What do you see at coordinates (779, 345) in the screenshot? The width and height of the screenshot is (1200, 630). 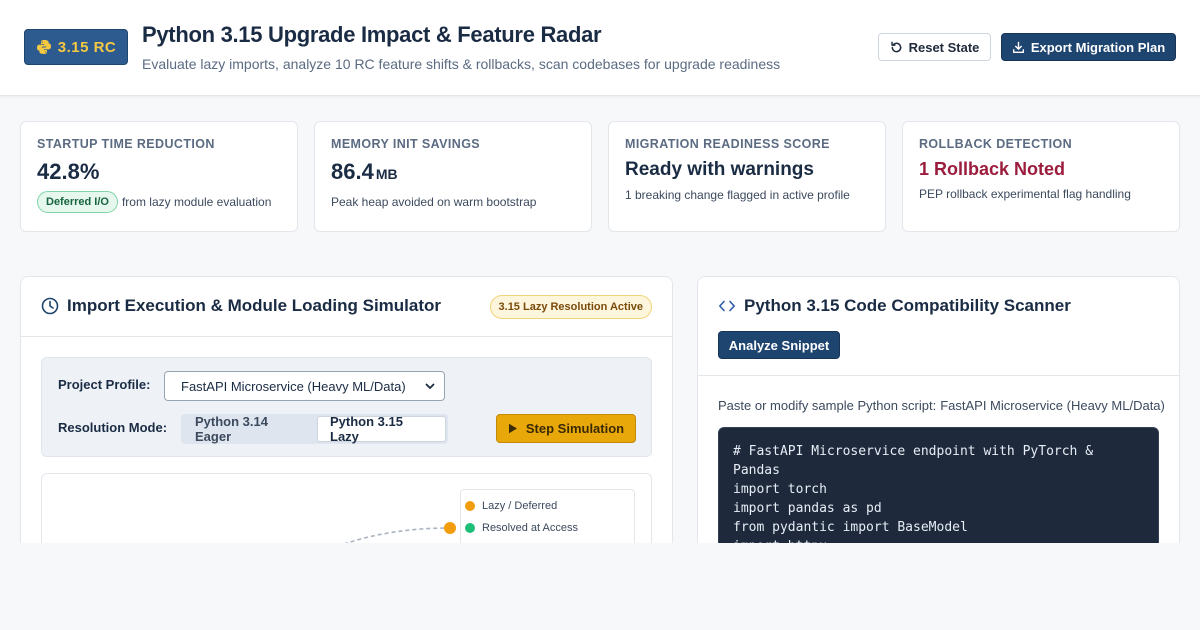 I see `analyze-snippet-button: Analyze Snippet` at bounding box center [779, 345].